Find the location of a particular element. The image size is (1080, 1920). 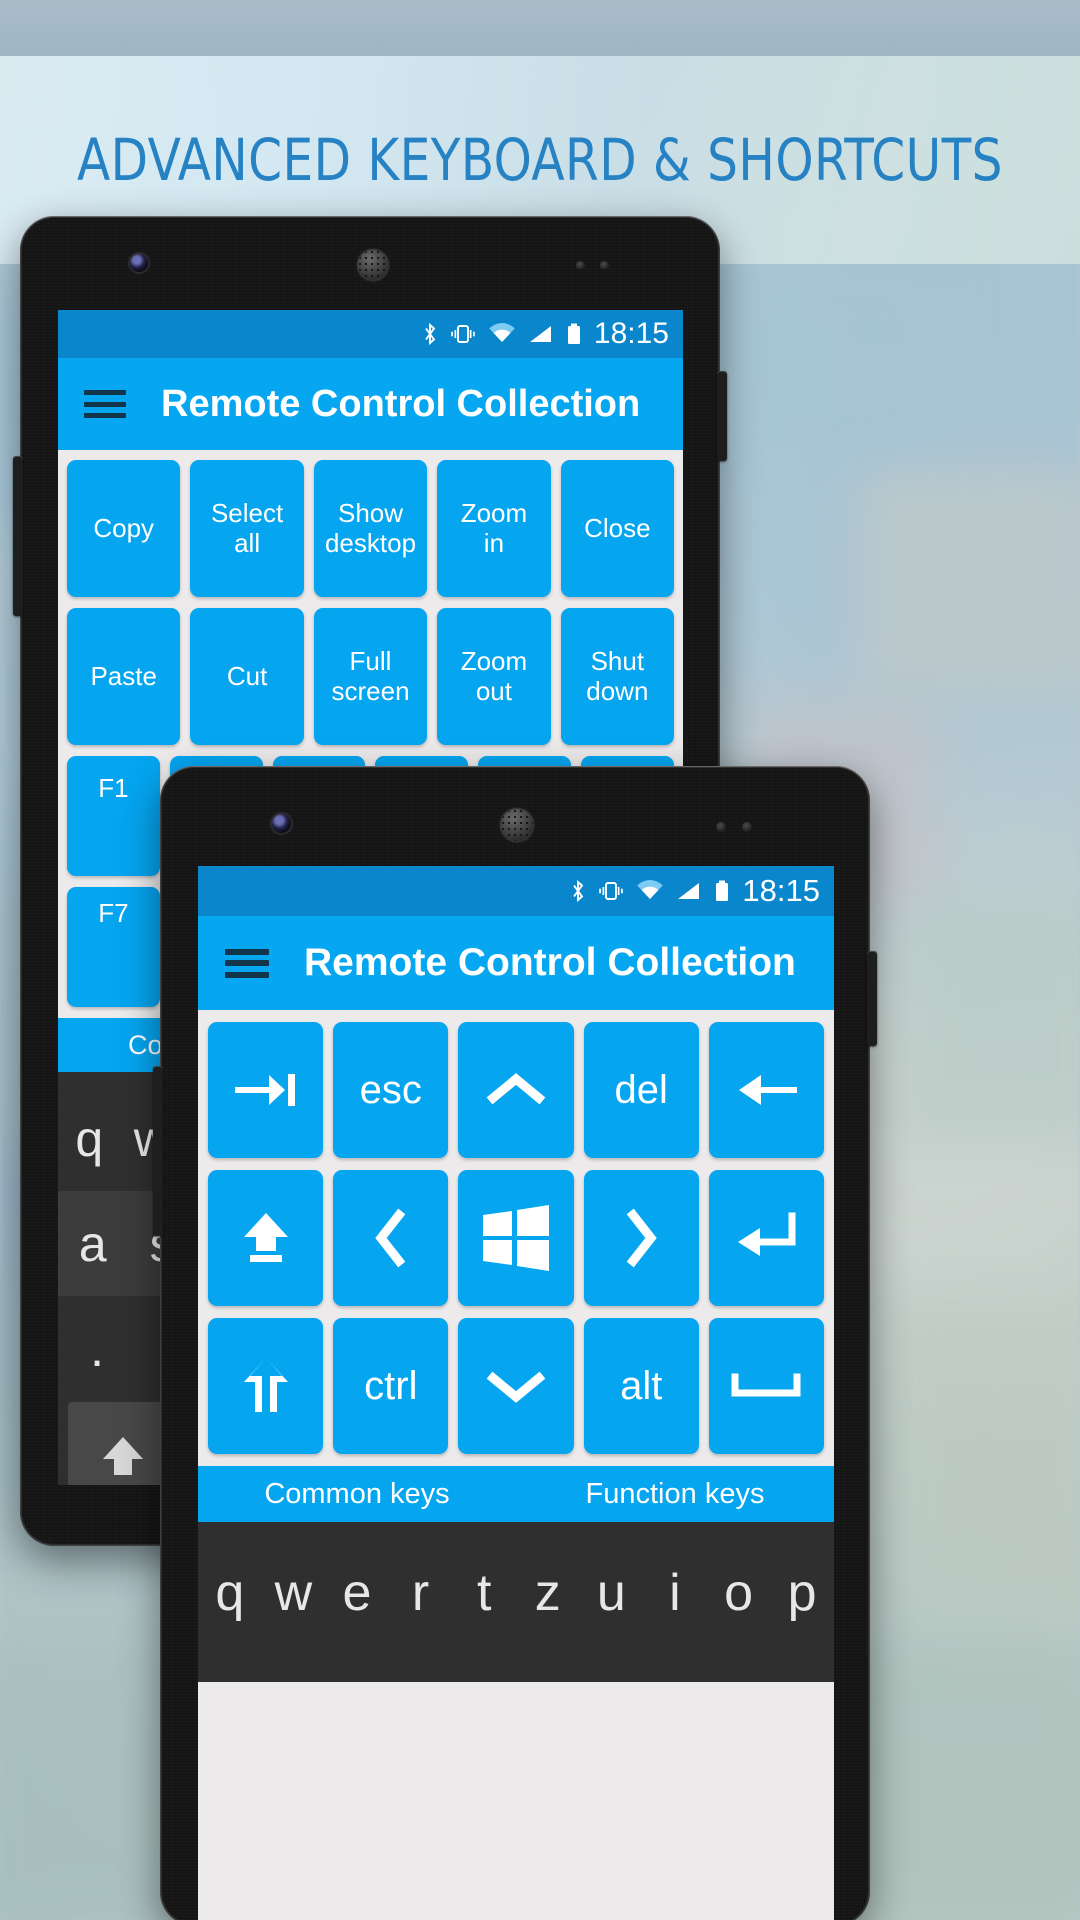

shortcut-key-zoom-in: Zoom in is located at coordinates (494, 528).